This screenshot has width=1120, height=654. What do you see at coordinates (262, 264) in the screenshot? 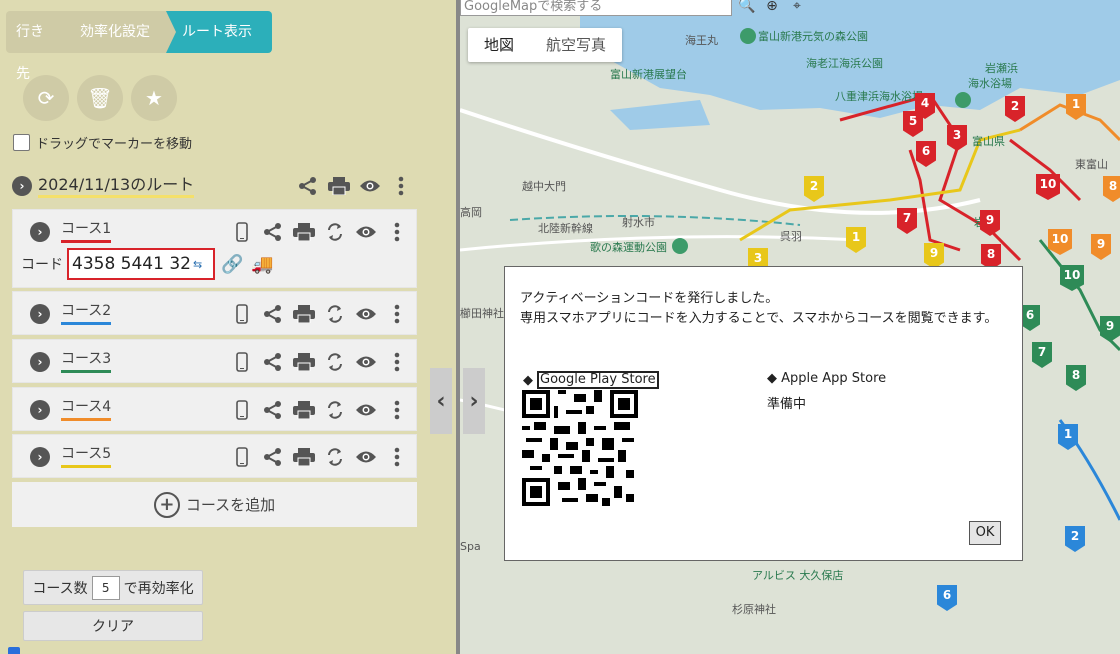
I see `truck-search-icon: 🚚` at bounding box center [262, 264].